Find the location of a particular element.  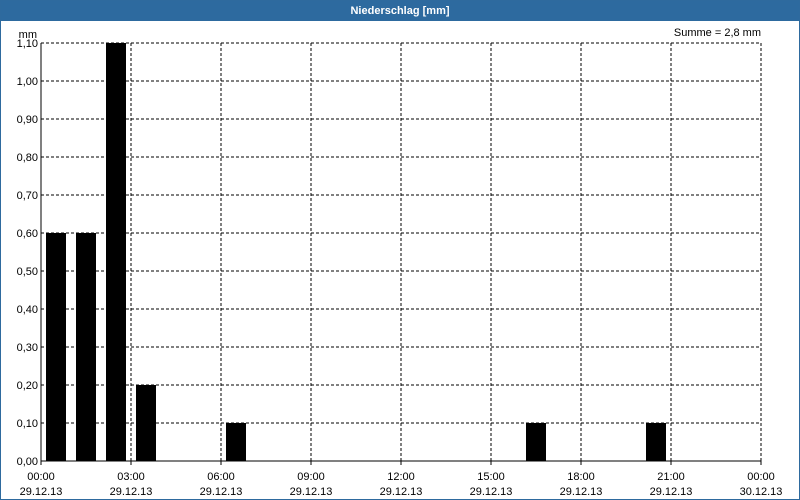

y-tick-label: 0,30 is located at coordinates (27, 348).